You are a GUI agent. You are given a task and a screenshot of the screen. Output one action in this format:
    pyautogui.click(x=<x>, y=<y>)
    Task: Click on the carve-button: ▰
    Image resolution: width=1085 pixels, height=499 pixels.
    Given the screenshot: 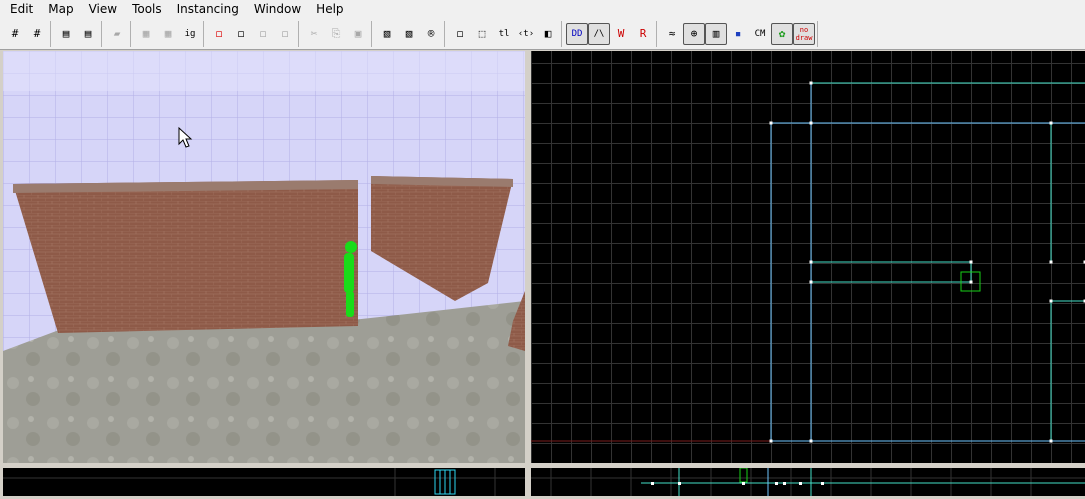 What is the action you would take?
    pyautogui.click(x=117, y=34)
    